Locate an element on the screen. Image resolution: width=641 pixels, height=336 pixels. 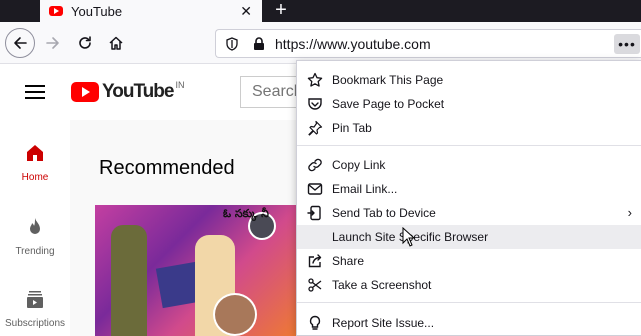
hamburger-menu-icon is located at coordinates (35, 92).